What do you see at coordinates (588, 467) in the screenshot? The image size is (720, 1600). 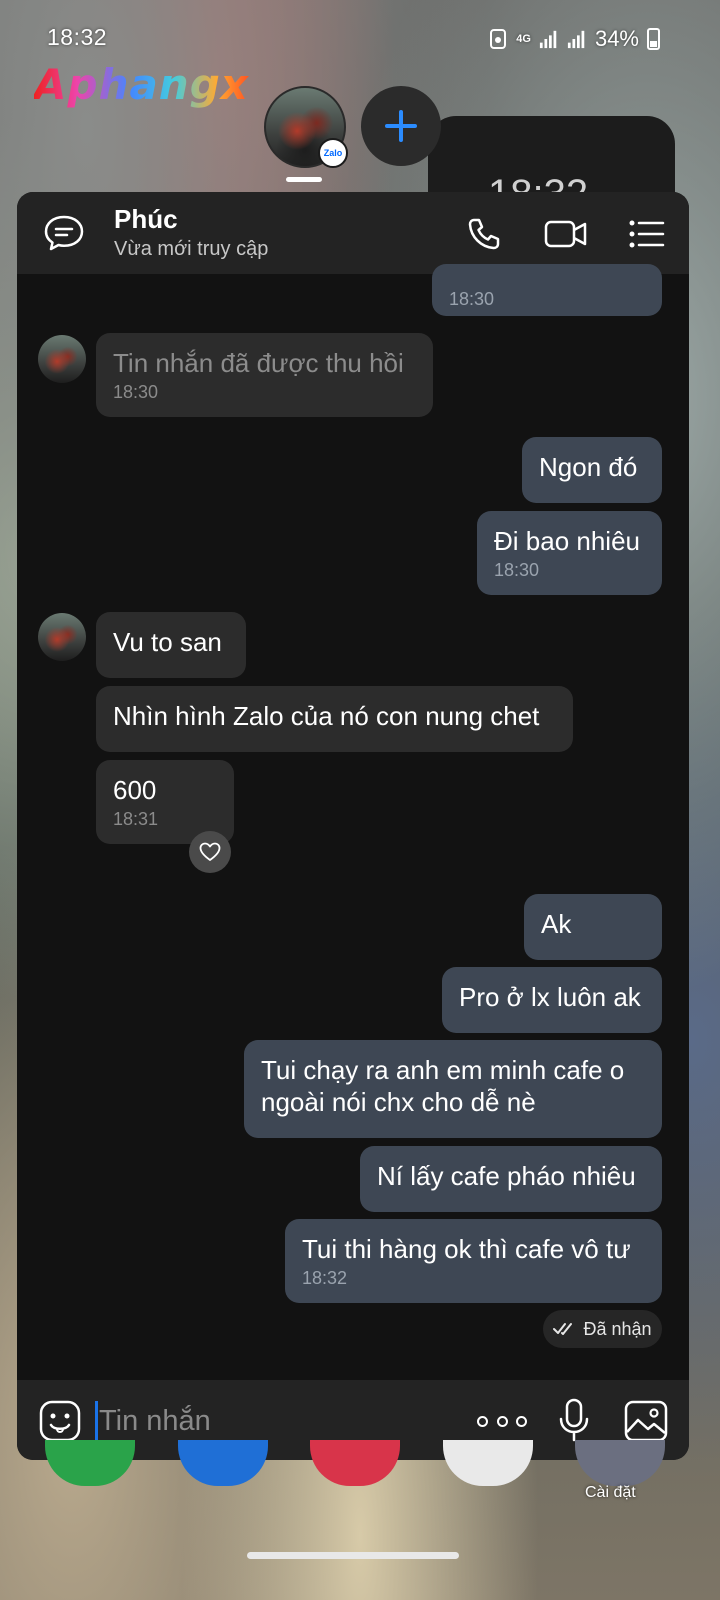 I see `message-text: Ngon đó` at bounding box center [588, 467].